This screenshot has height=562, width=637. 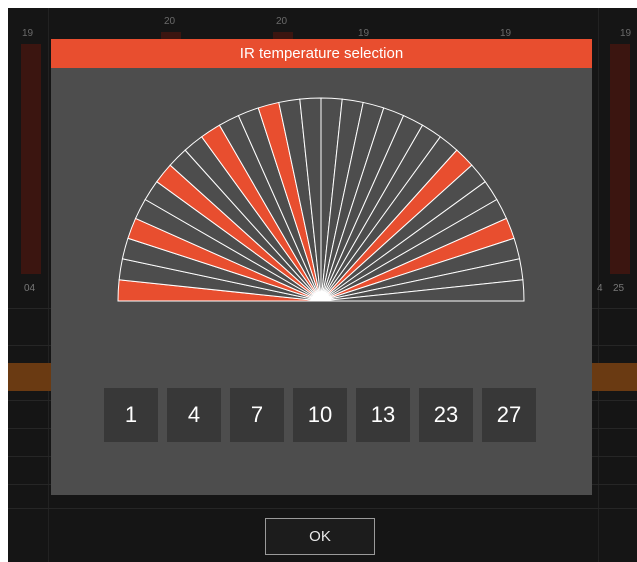 I want to click on bg-side-number: 4, so click(x=600, y=288).